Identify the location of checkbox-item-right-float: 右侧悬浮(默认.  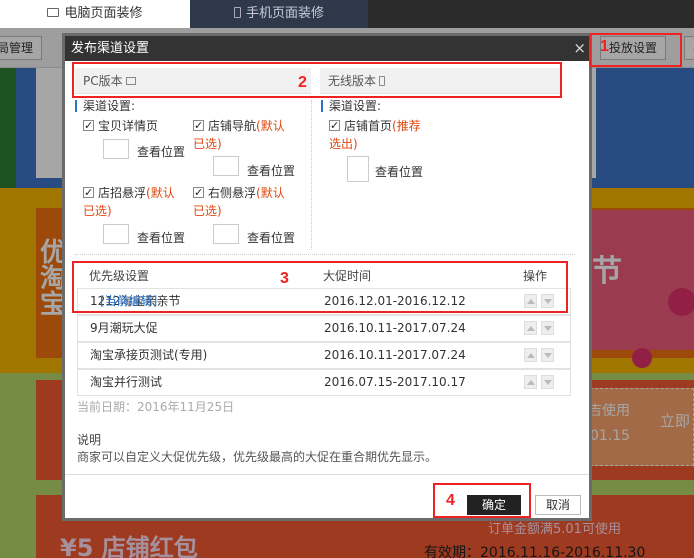
(239, 193).